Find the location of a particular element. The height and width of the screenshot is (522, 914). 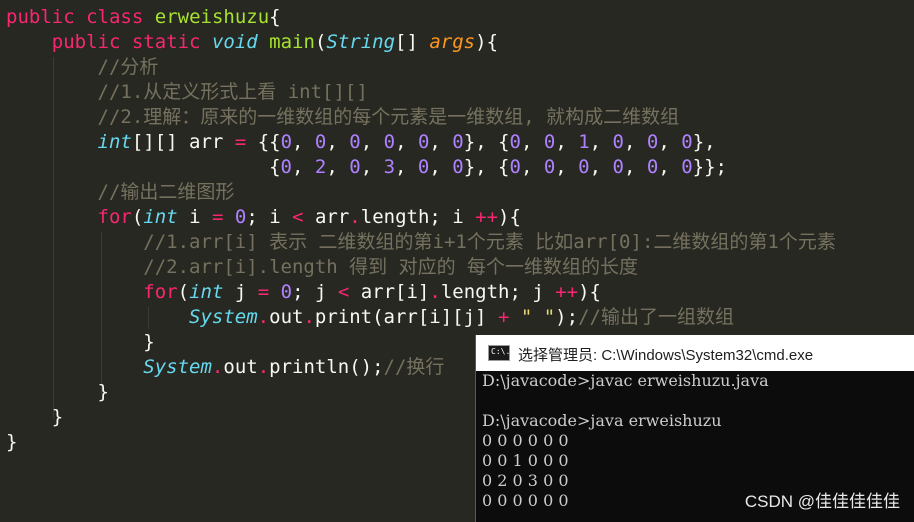

code-line: System.out.println();//换行 is located at coordinates (225, 367).